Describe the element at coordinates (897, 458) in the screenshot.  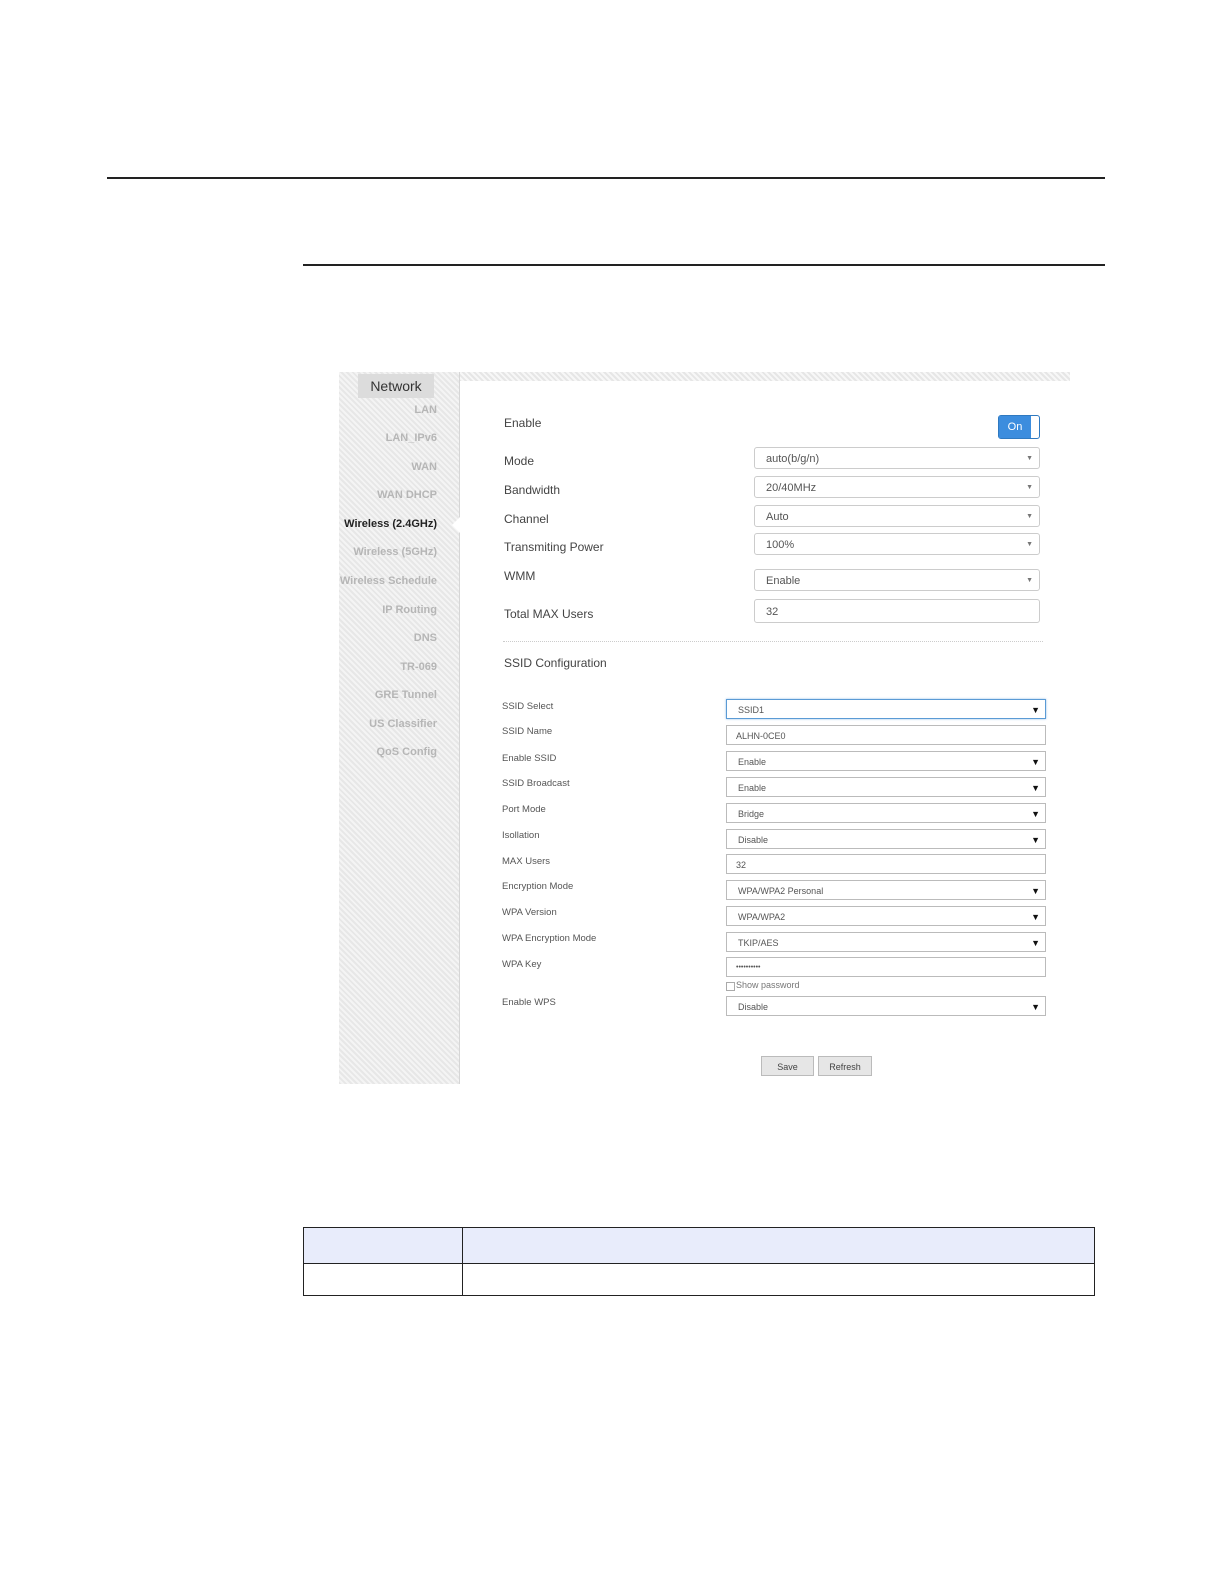
I see `mode-select: auto(b/g/n) ▼` at that location.